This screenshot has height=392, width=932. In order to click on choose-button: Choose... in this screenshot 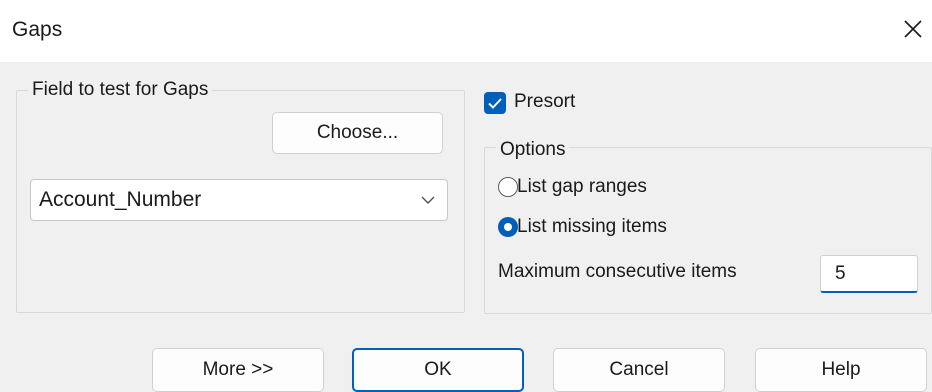, I will do `click(357, 133)`.